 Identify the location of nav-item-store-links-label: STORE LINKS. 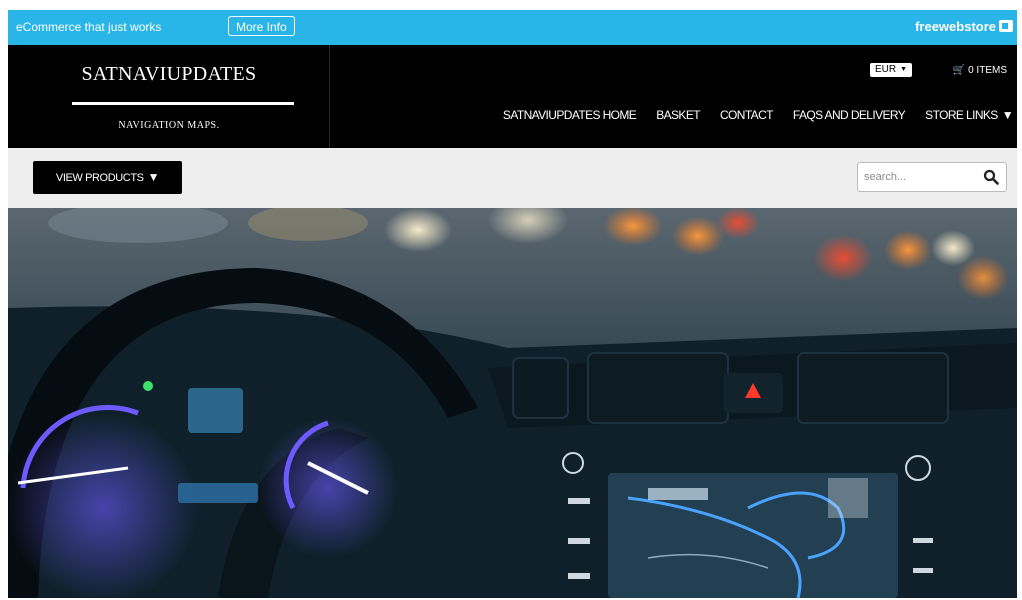
(961, 115).